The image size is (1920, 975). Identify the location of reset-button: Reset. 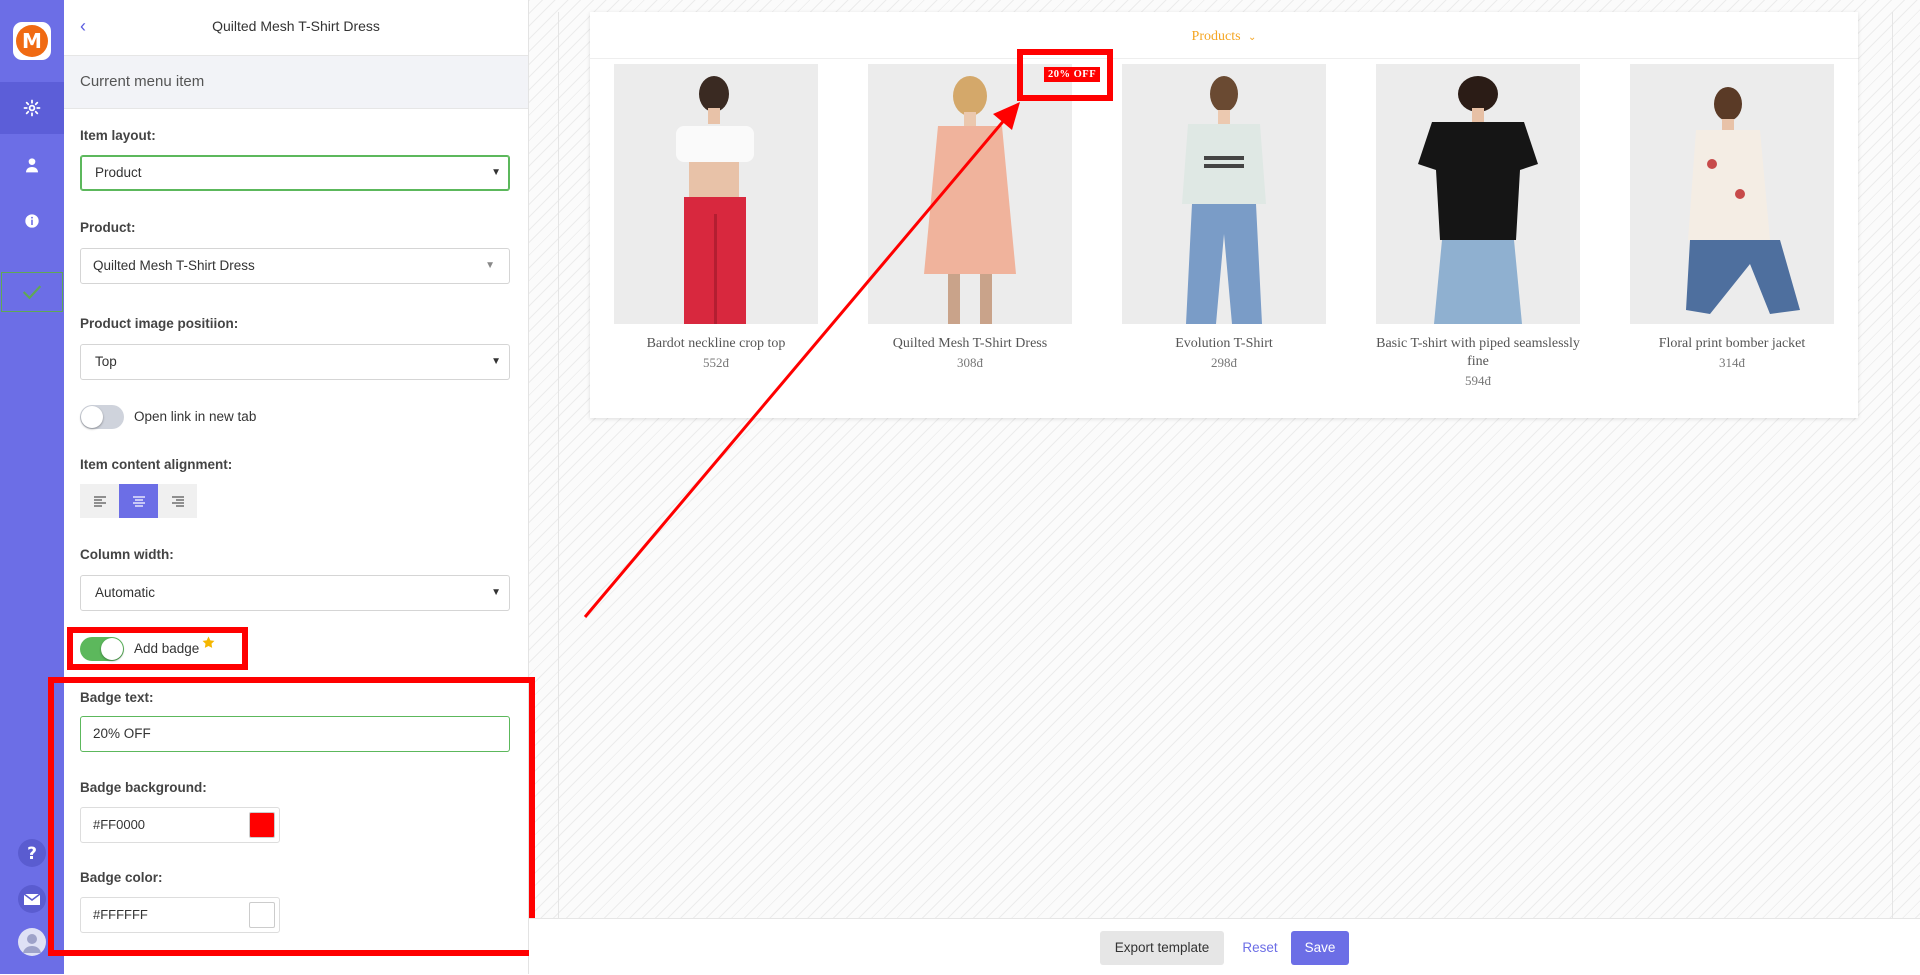
(1260, 948).